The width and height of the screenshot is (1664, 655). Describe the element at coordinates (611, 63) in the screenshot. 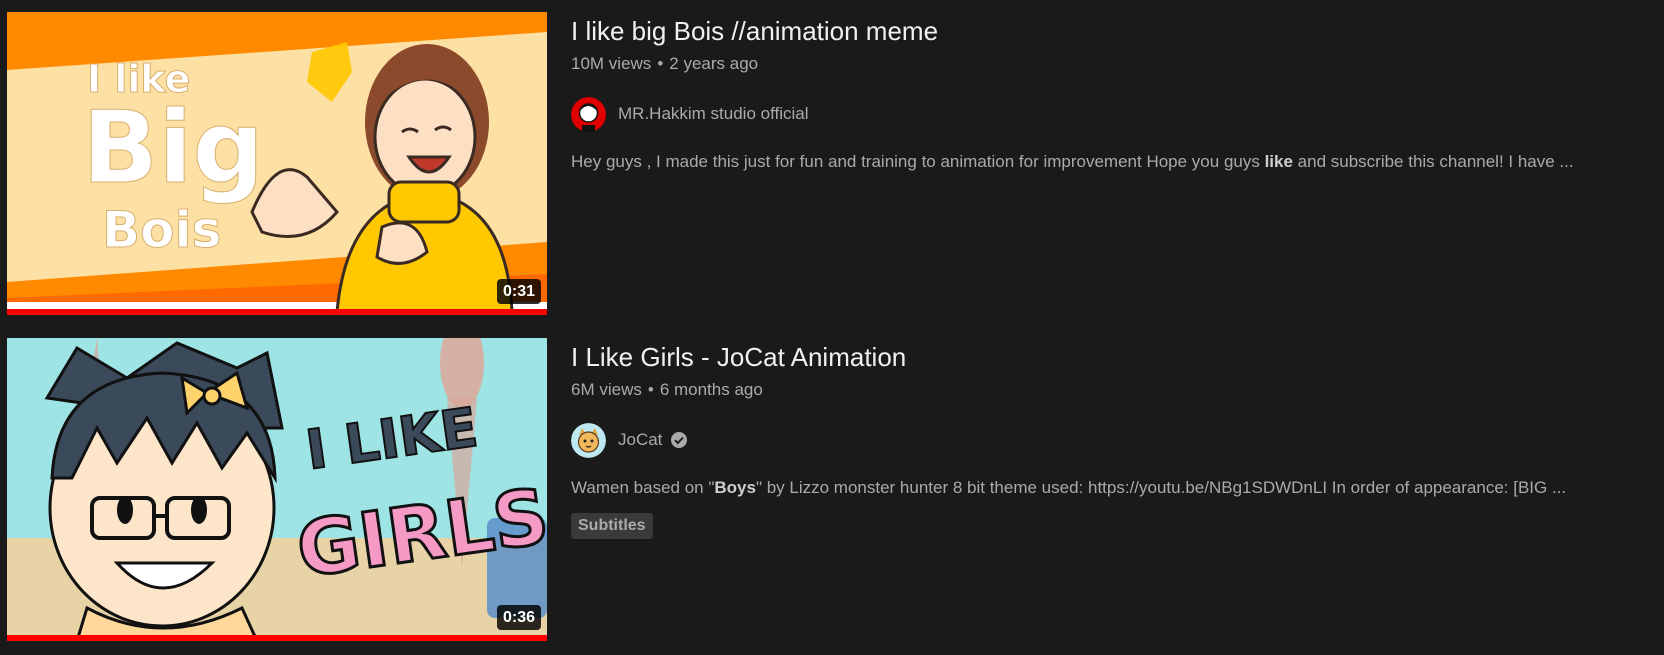

I see `view-count: 10M views` at that location.